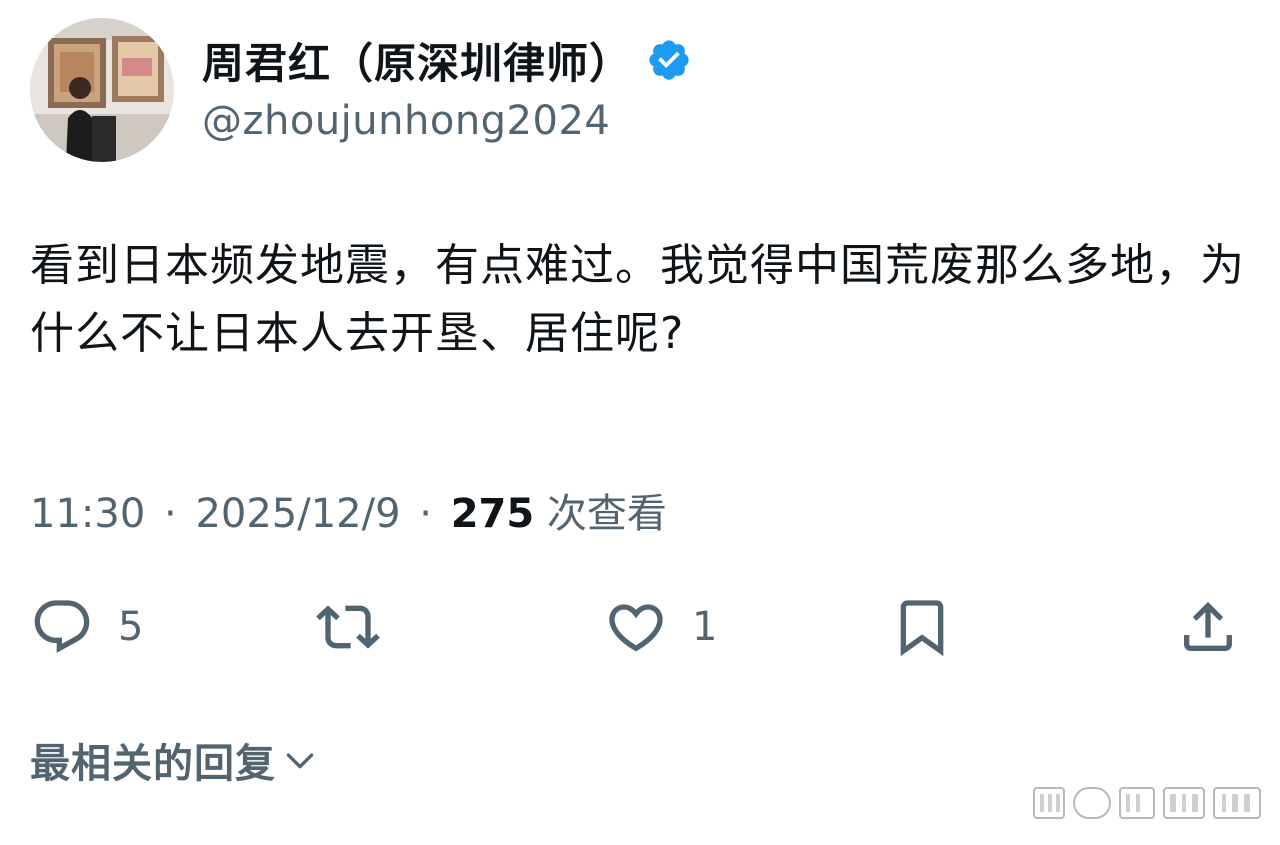 Image resolution: width=1280 pixels, height=845 pixels. I want to click on display-name-row: 周君红（原深圳律师）, so click(447, 60).